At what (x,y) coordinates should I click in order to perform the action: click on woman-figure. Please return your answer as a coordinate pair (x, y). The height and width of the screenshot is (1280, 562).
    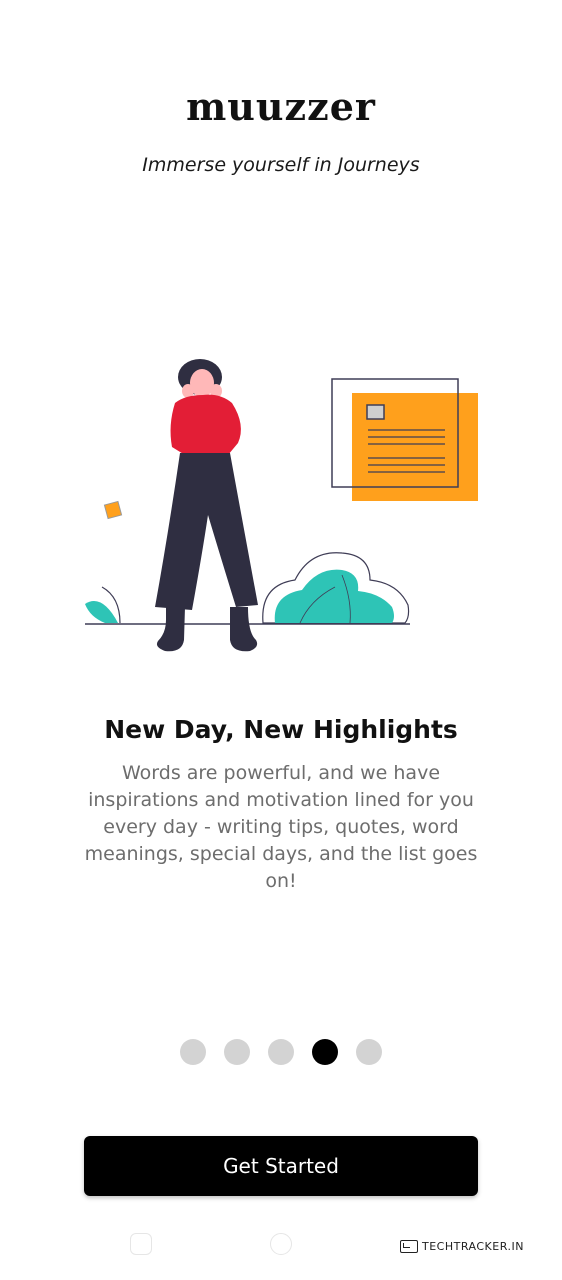
    Looking at the image, I should click on (206, 505).